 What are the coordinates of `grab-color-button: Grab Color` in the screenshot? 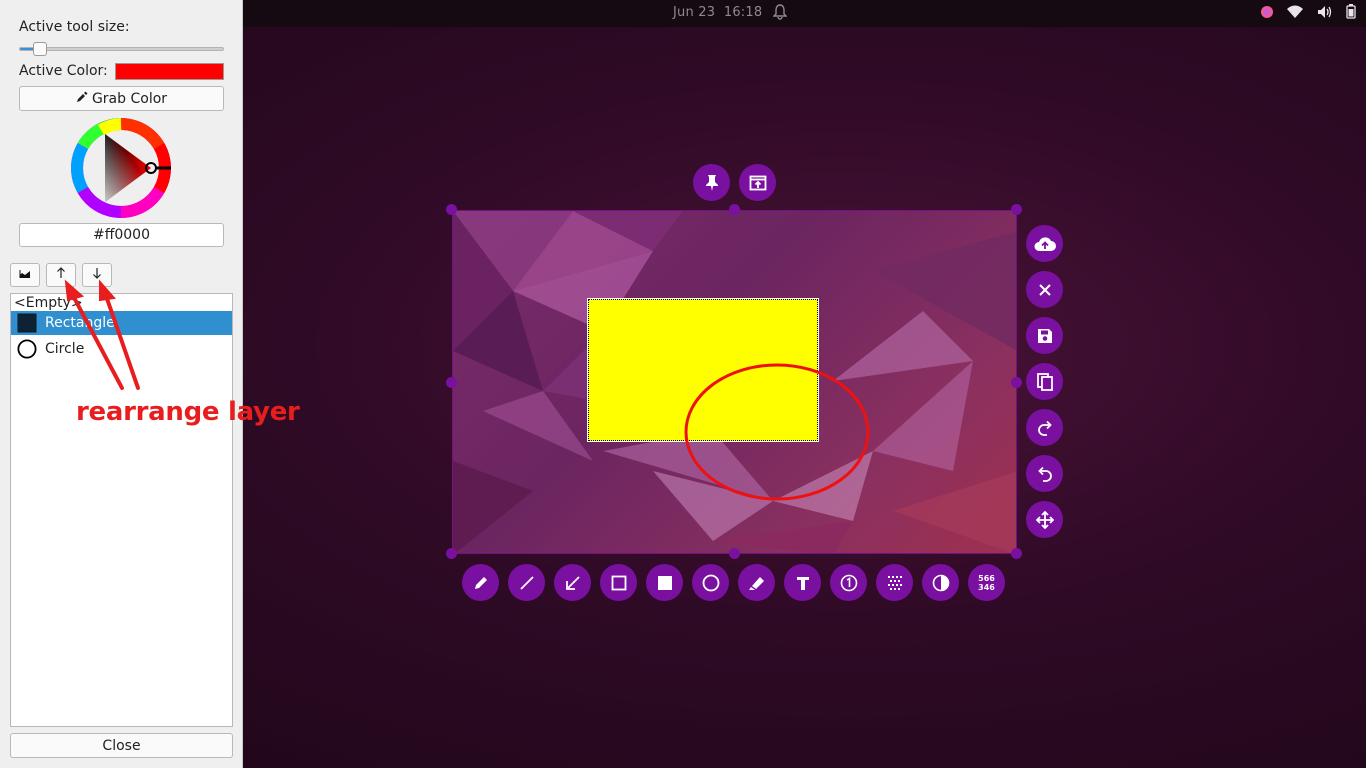 It's located at (121, 98).